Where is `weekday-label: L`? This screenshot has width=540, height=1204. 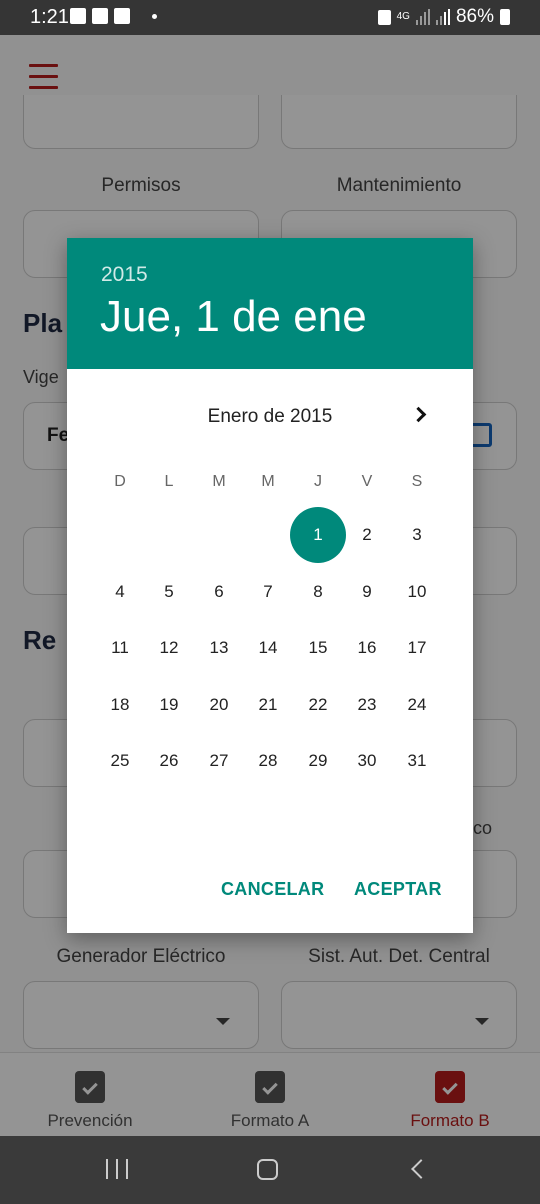
weekday-label: L is located at coordinates (169, 481).